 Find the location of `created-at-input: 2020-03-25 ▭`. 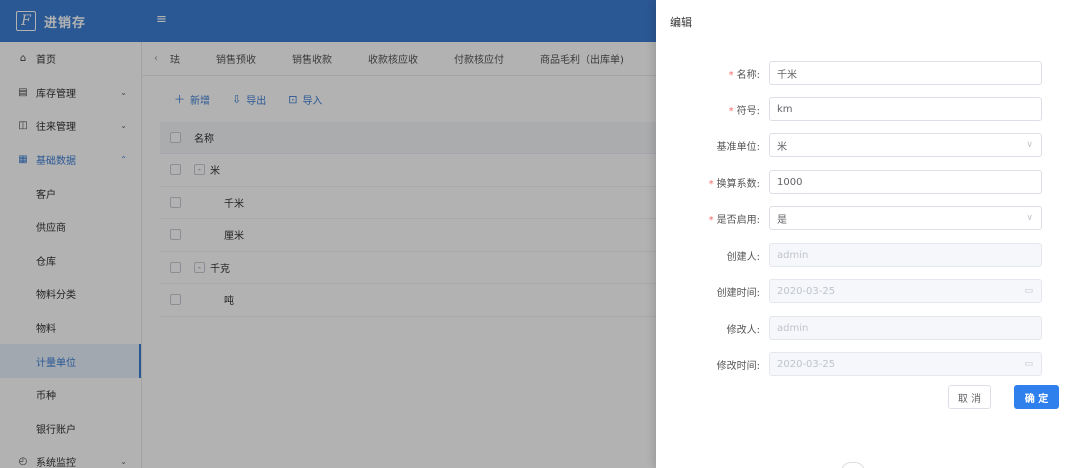

created-at-input: 2020-03-25 ▭ is located at coordinates (905, 291).